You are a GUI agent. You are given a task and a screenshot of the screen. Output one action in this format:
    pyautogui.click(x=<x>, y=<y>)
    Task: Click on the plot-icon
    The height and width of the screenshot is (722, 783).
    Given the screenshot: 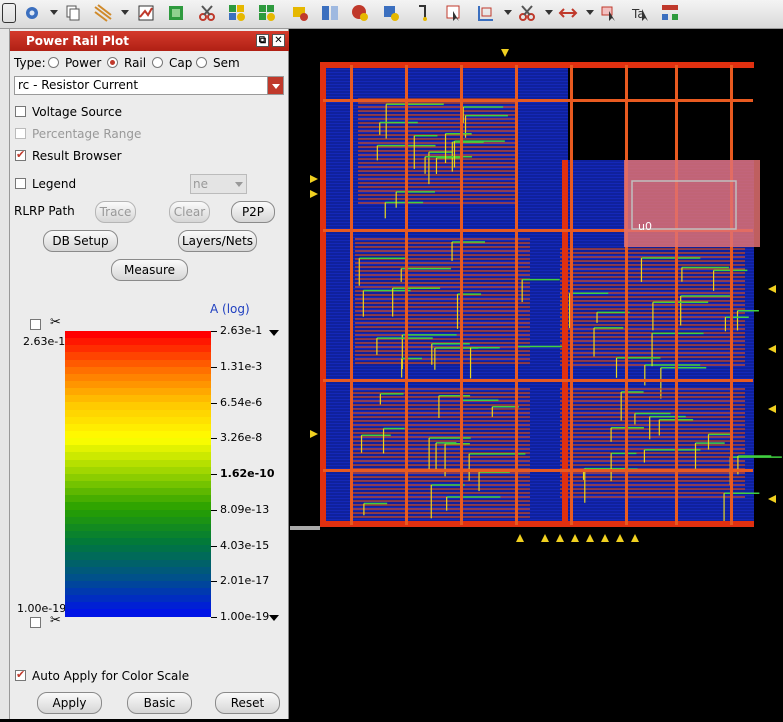 What is the action you would take?
    pyautogui.click(x=146, y=13)
    